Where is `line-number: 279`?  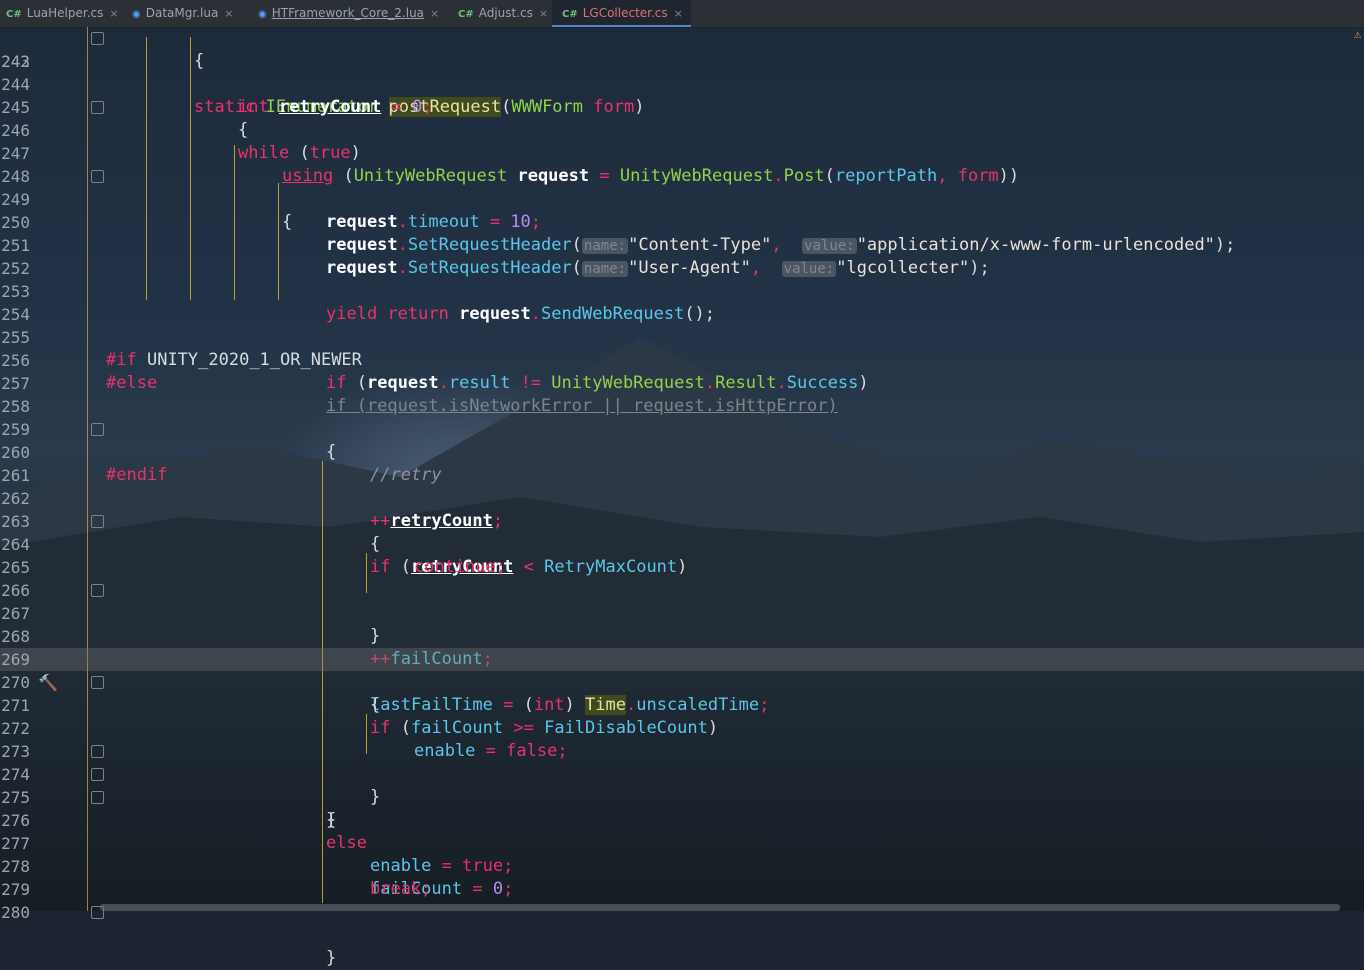 line-number: 279 is located at coordinates (15, 889).